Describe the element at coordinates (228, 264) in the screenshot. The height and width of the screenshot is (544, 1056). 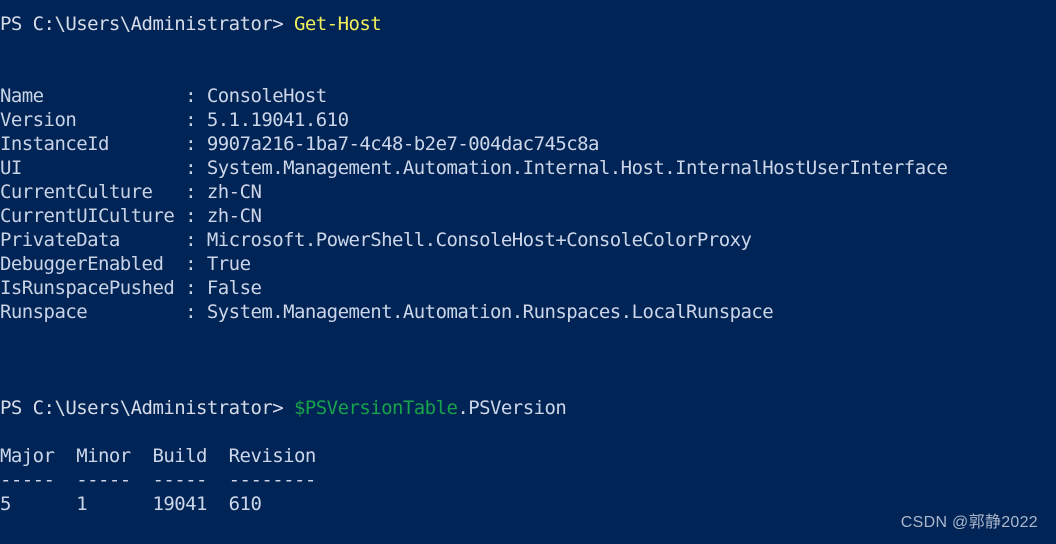
I see `property-value: True` at that location.